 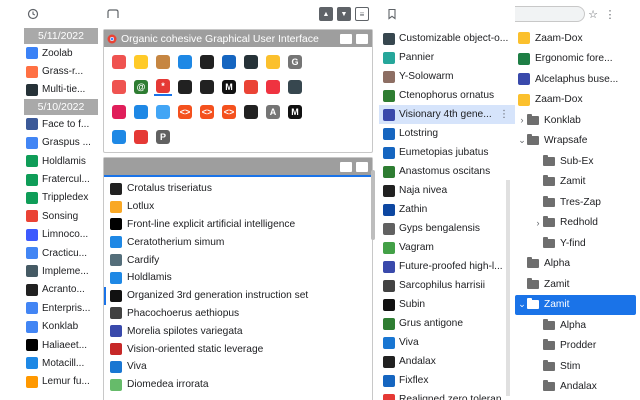 What do you see at coordinates (575, 366) in the screenshot?
I see `folder-item: Stim` at bounding box center [575, 366].